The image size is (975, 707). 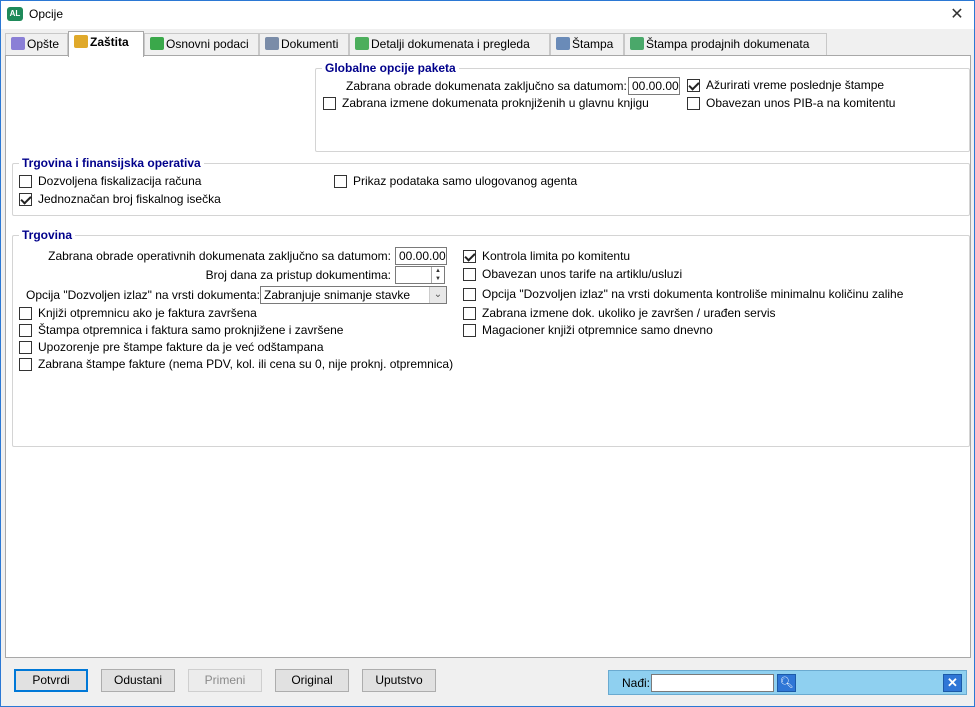 I want to click on tab-opste: Opšte, so click(x=36, y=44).